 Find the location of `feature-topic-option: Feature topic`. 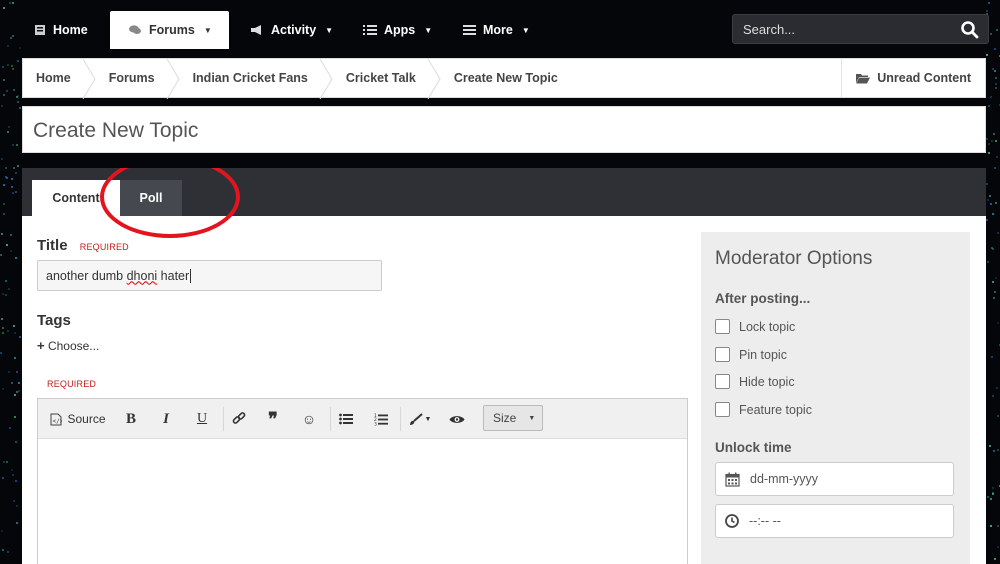

feature-topic-option: Feature topic is located at coordinates (763, 409).